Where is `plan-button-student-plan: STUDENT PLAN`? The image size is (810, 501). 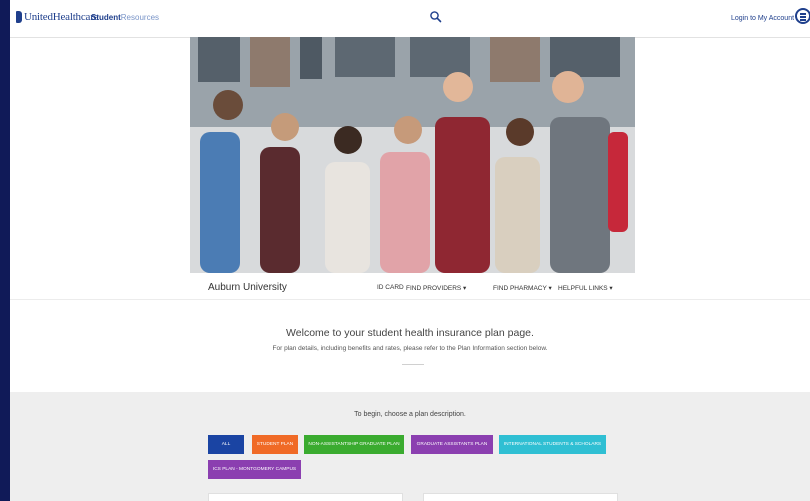 plan-button-student-plan: STUDENT PLAN is located at coordinates (275, 444).